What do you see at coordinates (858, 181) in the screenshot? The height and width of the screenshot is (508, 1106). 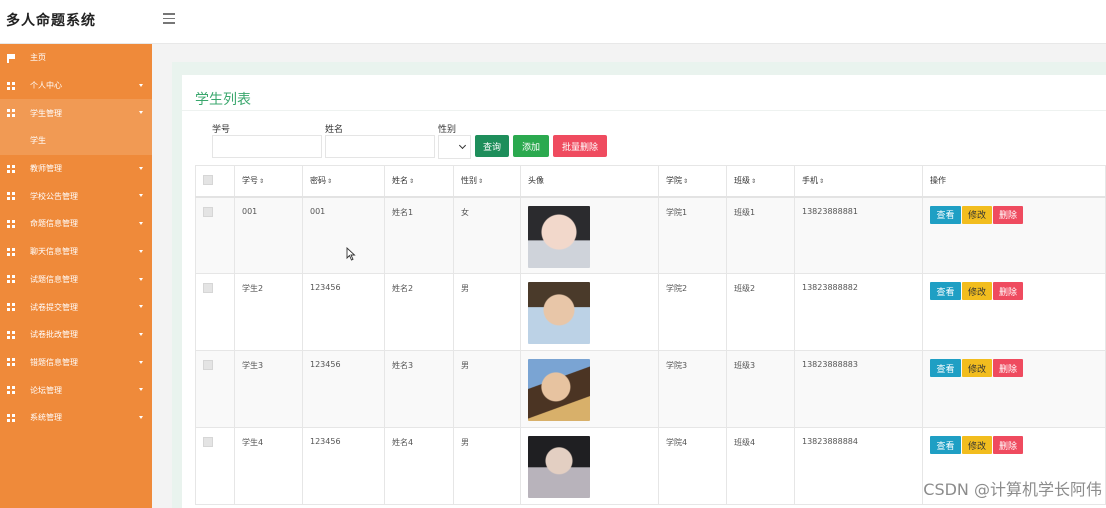 I see `column-header: 手机⇕` at bounding box center [858, 181].